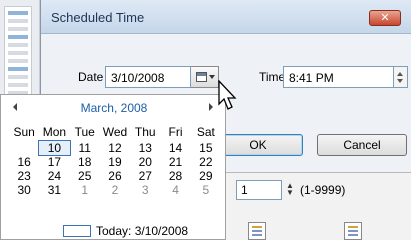 The height and width of the screenshot is (240, 411). Describe the element at coordinates (175, 176) in the screenshot. I see `calendar-day: 28` at that location.